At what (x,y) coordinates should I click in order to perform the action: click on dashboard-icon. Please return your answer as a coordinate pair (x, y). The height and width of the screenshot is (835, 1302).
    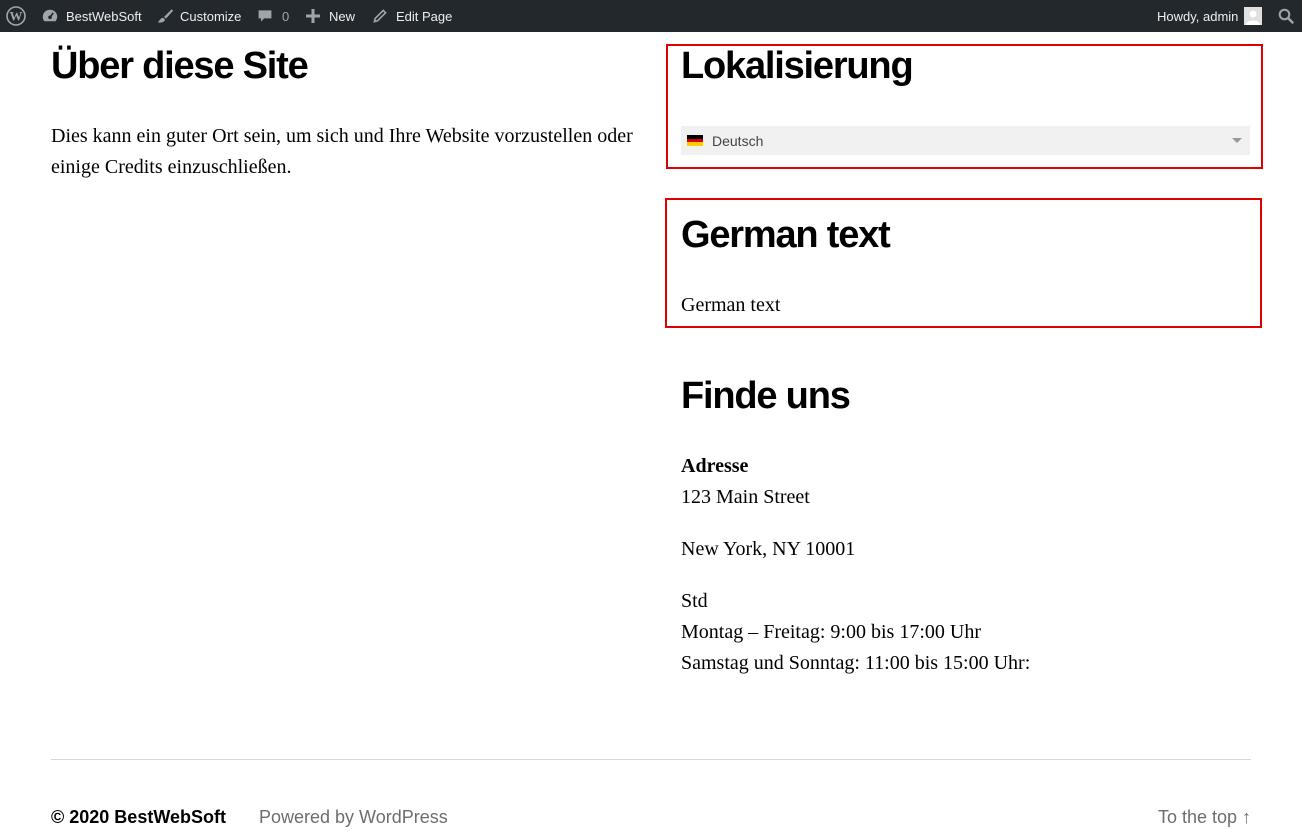
    Looking at the image, I should click on (50, 15).